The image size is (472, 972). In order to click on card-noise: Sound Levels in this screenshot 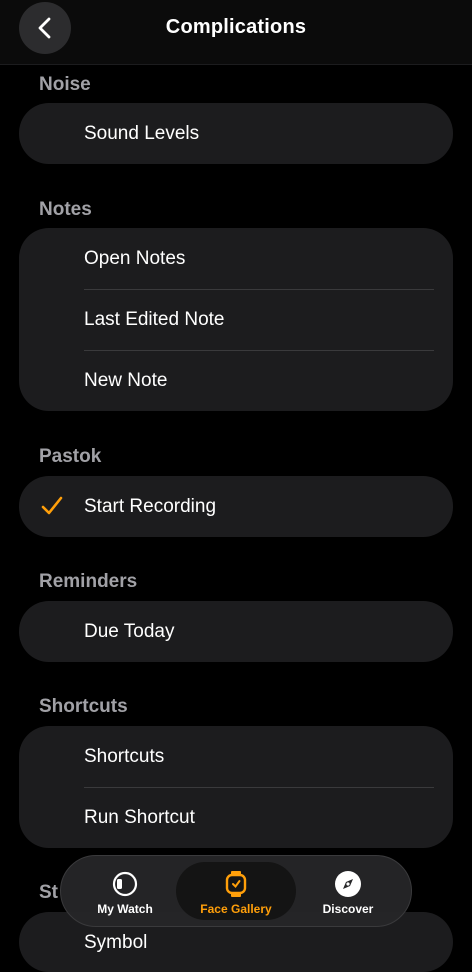, I will do `click(236, 133)`.